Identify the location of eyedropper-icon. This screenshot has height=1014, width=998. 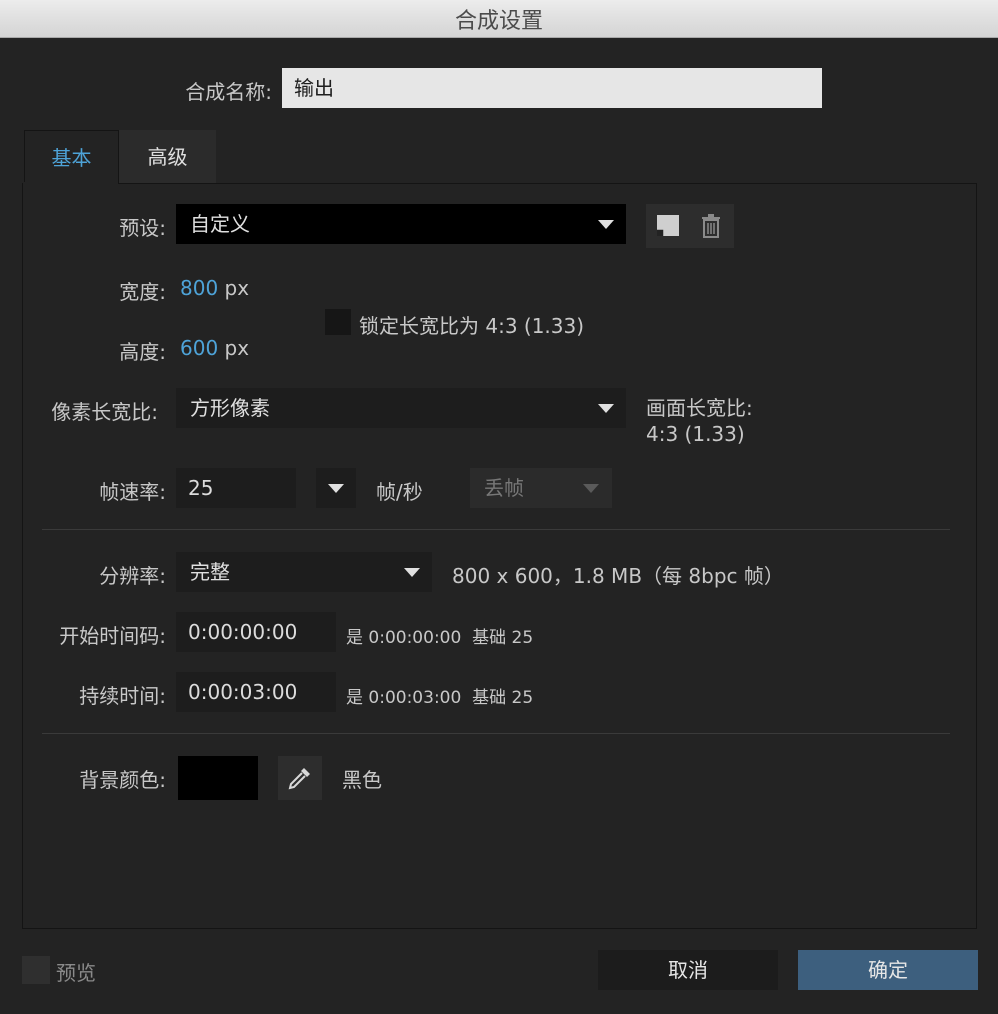
(300, 778).